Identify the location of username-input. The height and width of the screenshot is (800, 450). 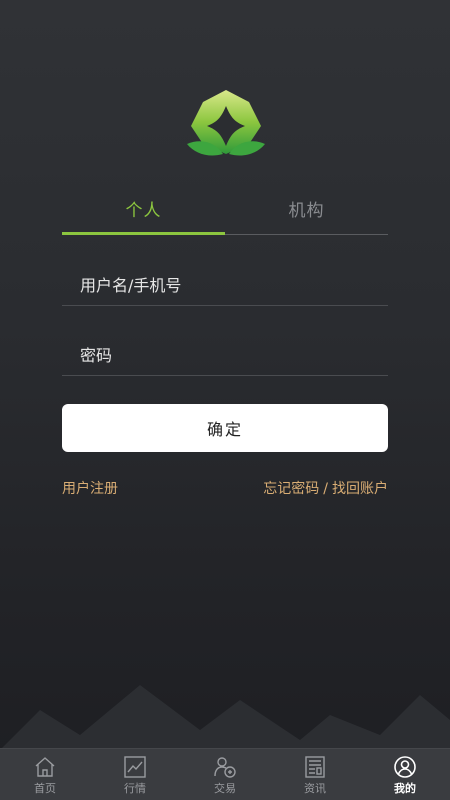
(225, 285).